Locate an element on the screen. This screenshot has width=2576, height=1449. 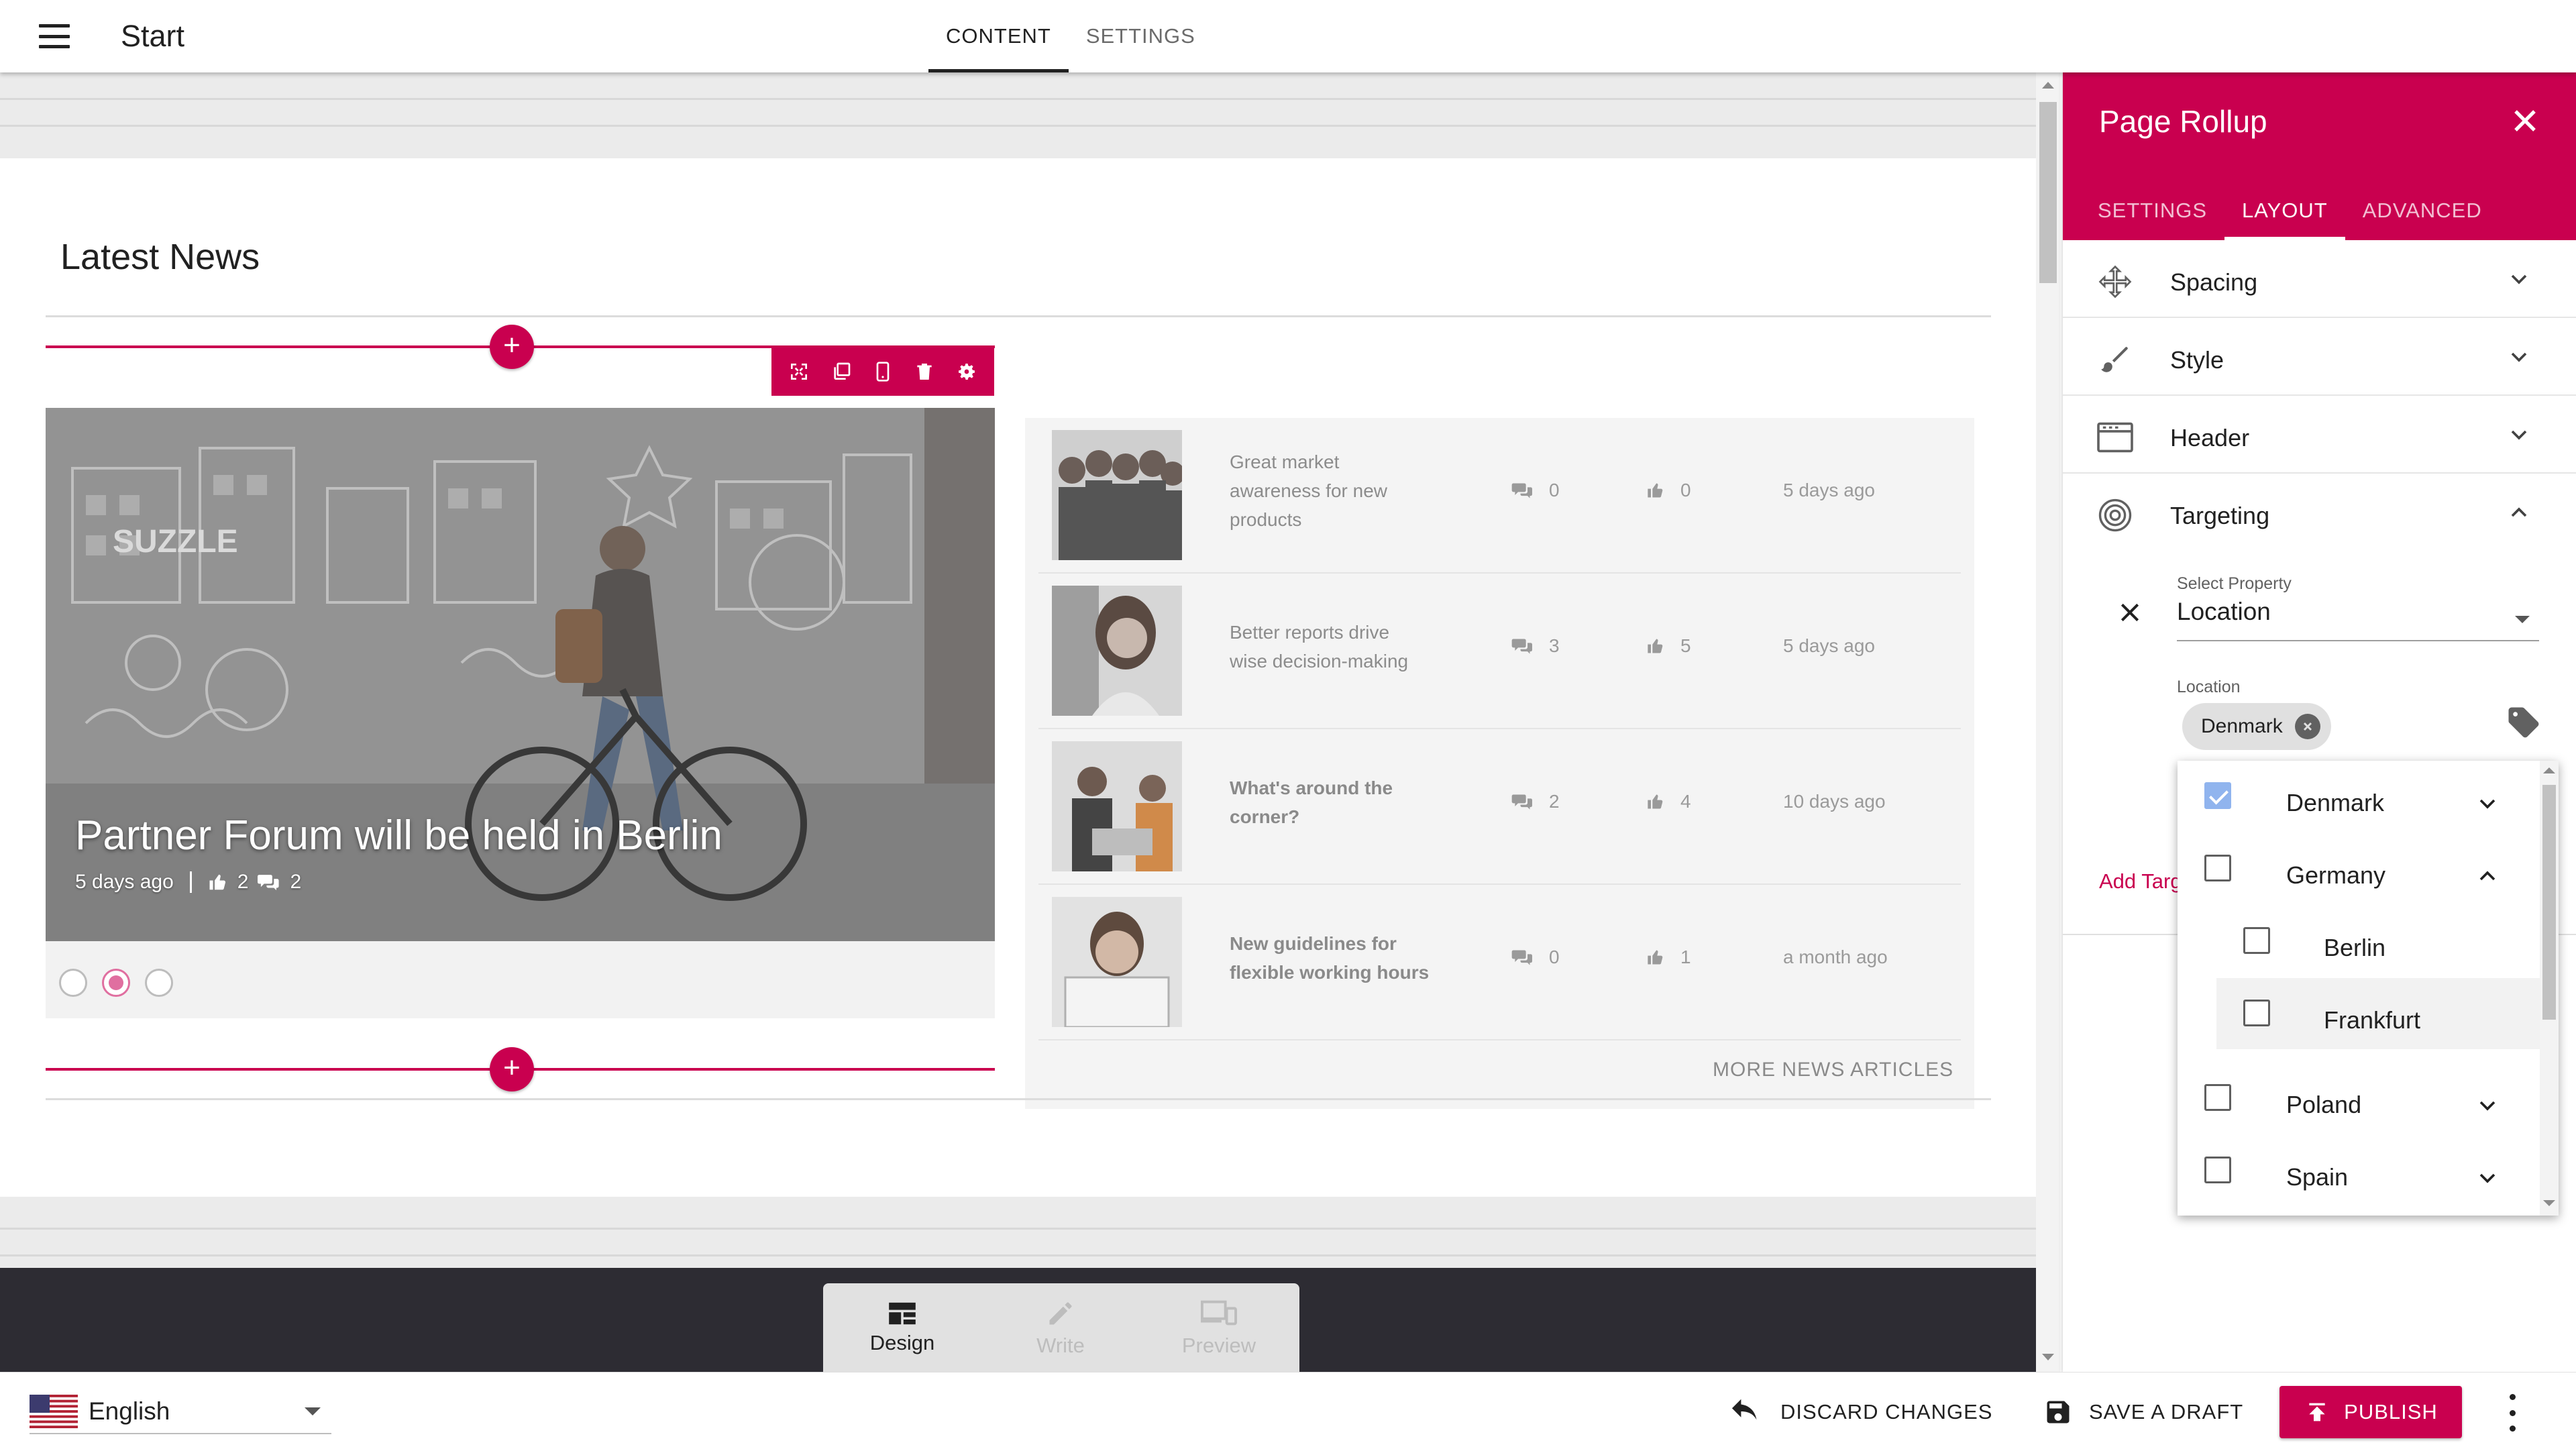
dropdown-item-frankfurt: Frankfurt is located at coordinates (2378, 1013).